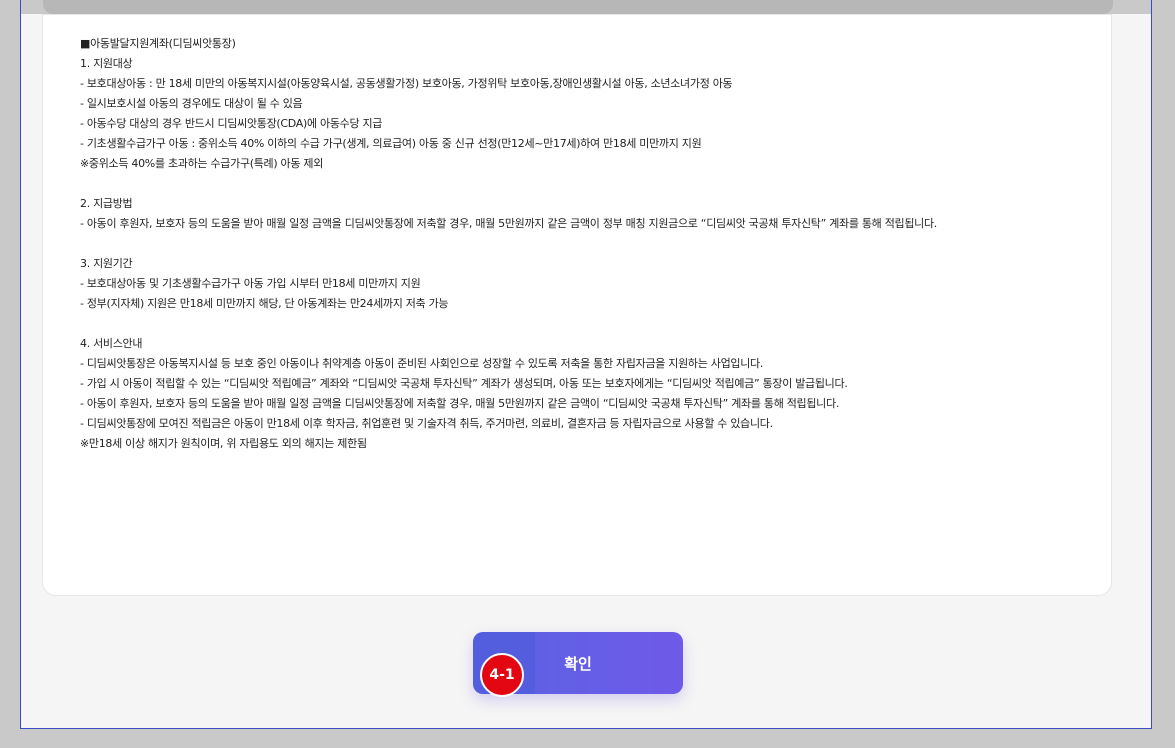  I want to click on top-overlay, so click(586, 7).